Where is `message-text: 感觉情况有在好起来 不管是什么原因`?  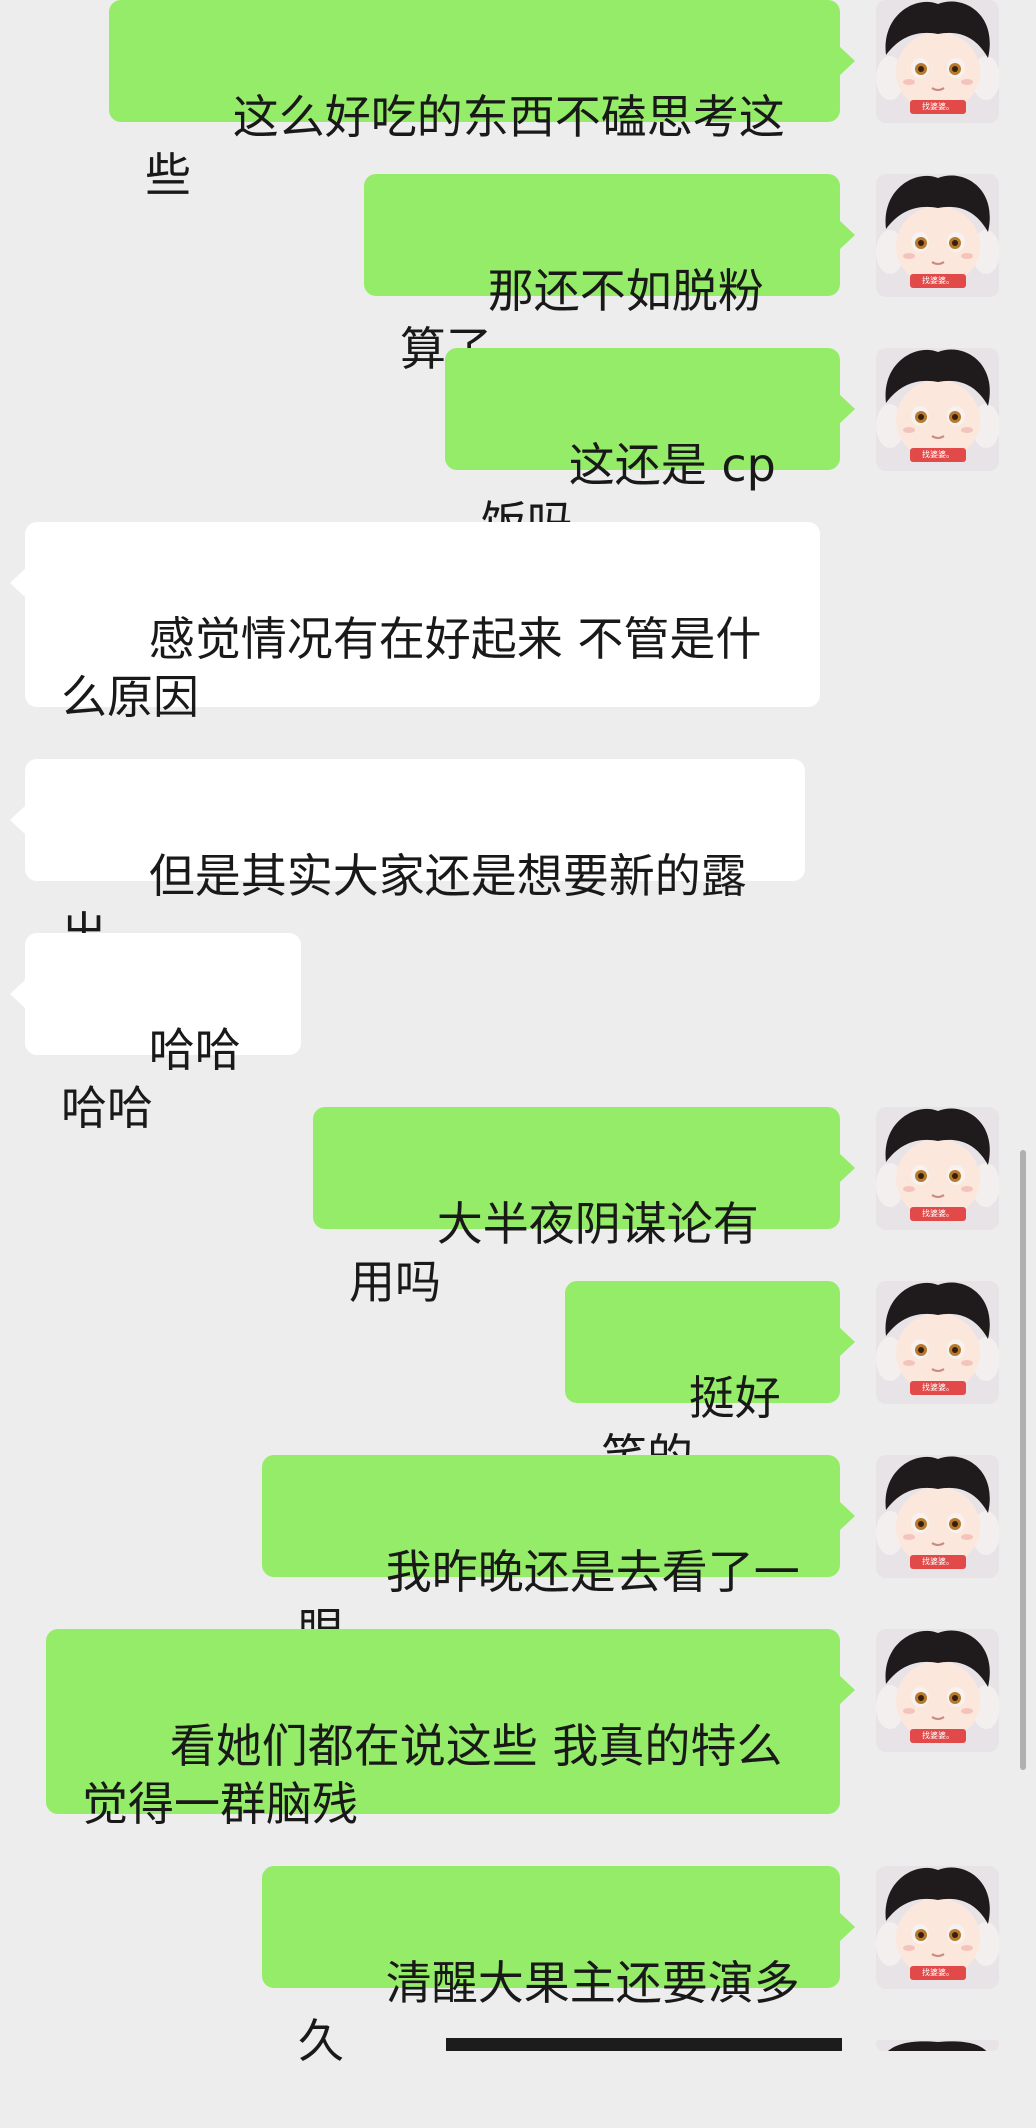 message-text: 感觉情况有在好起来 不管是什么原因 is located at coordinates (411, 668).